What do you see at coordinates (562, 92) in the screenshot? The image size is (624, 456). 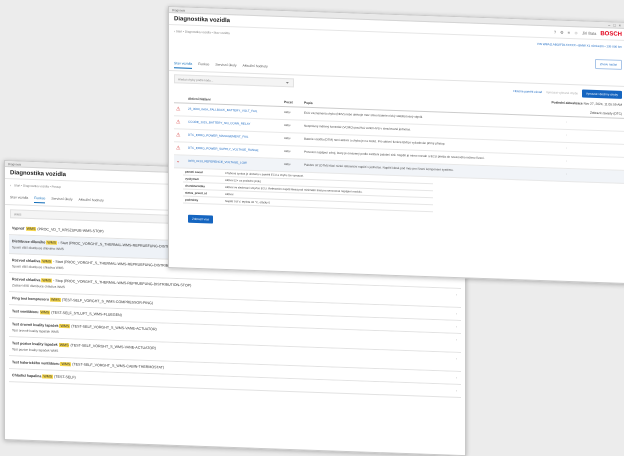 I see `clear-selected-link: Vymazat vybrané chyby` at bounding box center [562, 92].